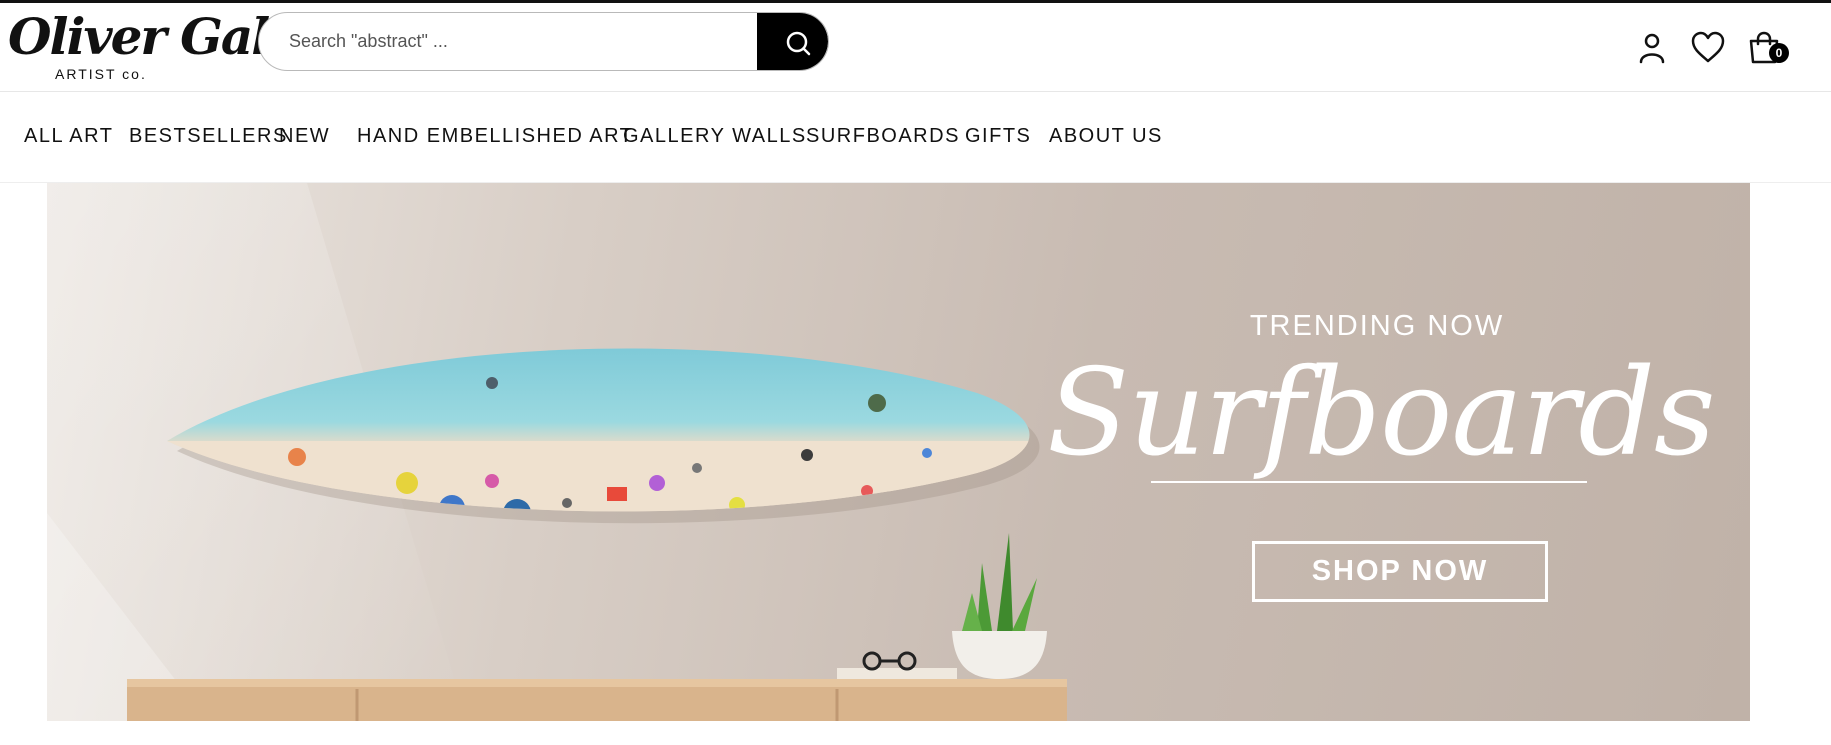  I want to click on nav-item-gallery-walls: GALLERY WALLS, so click(715, 136).